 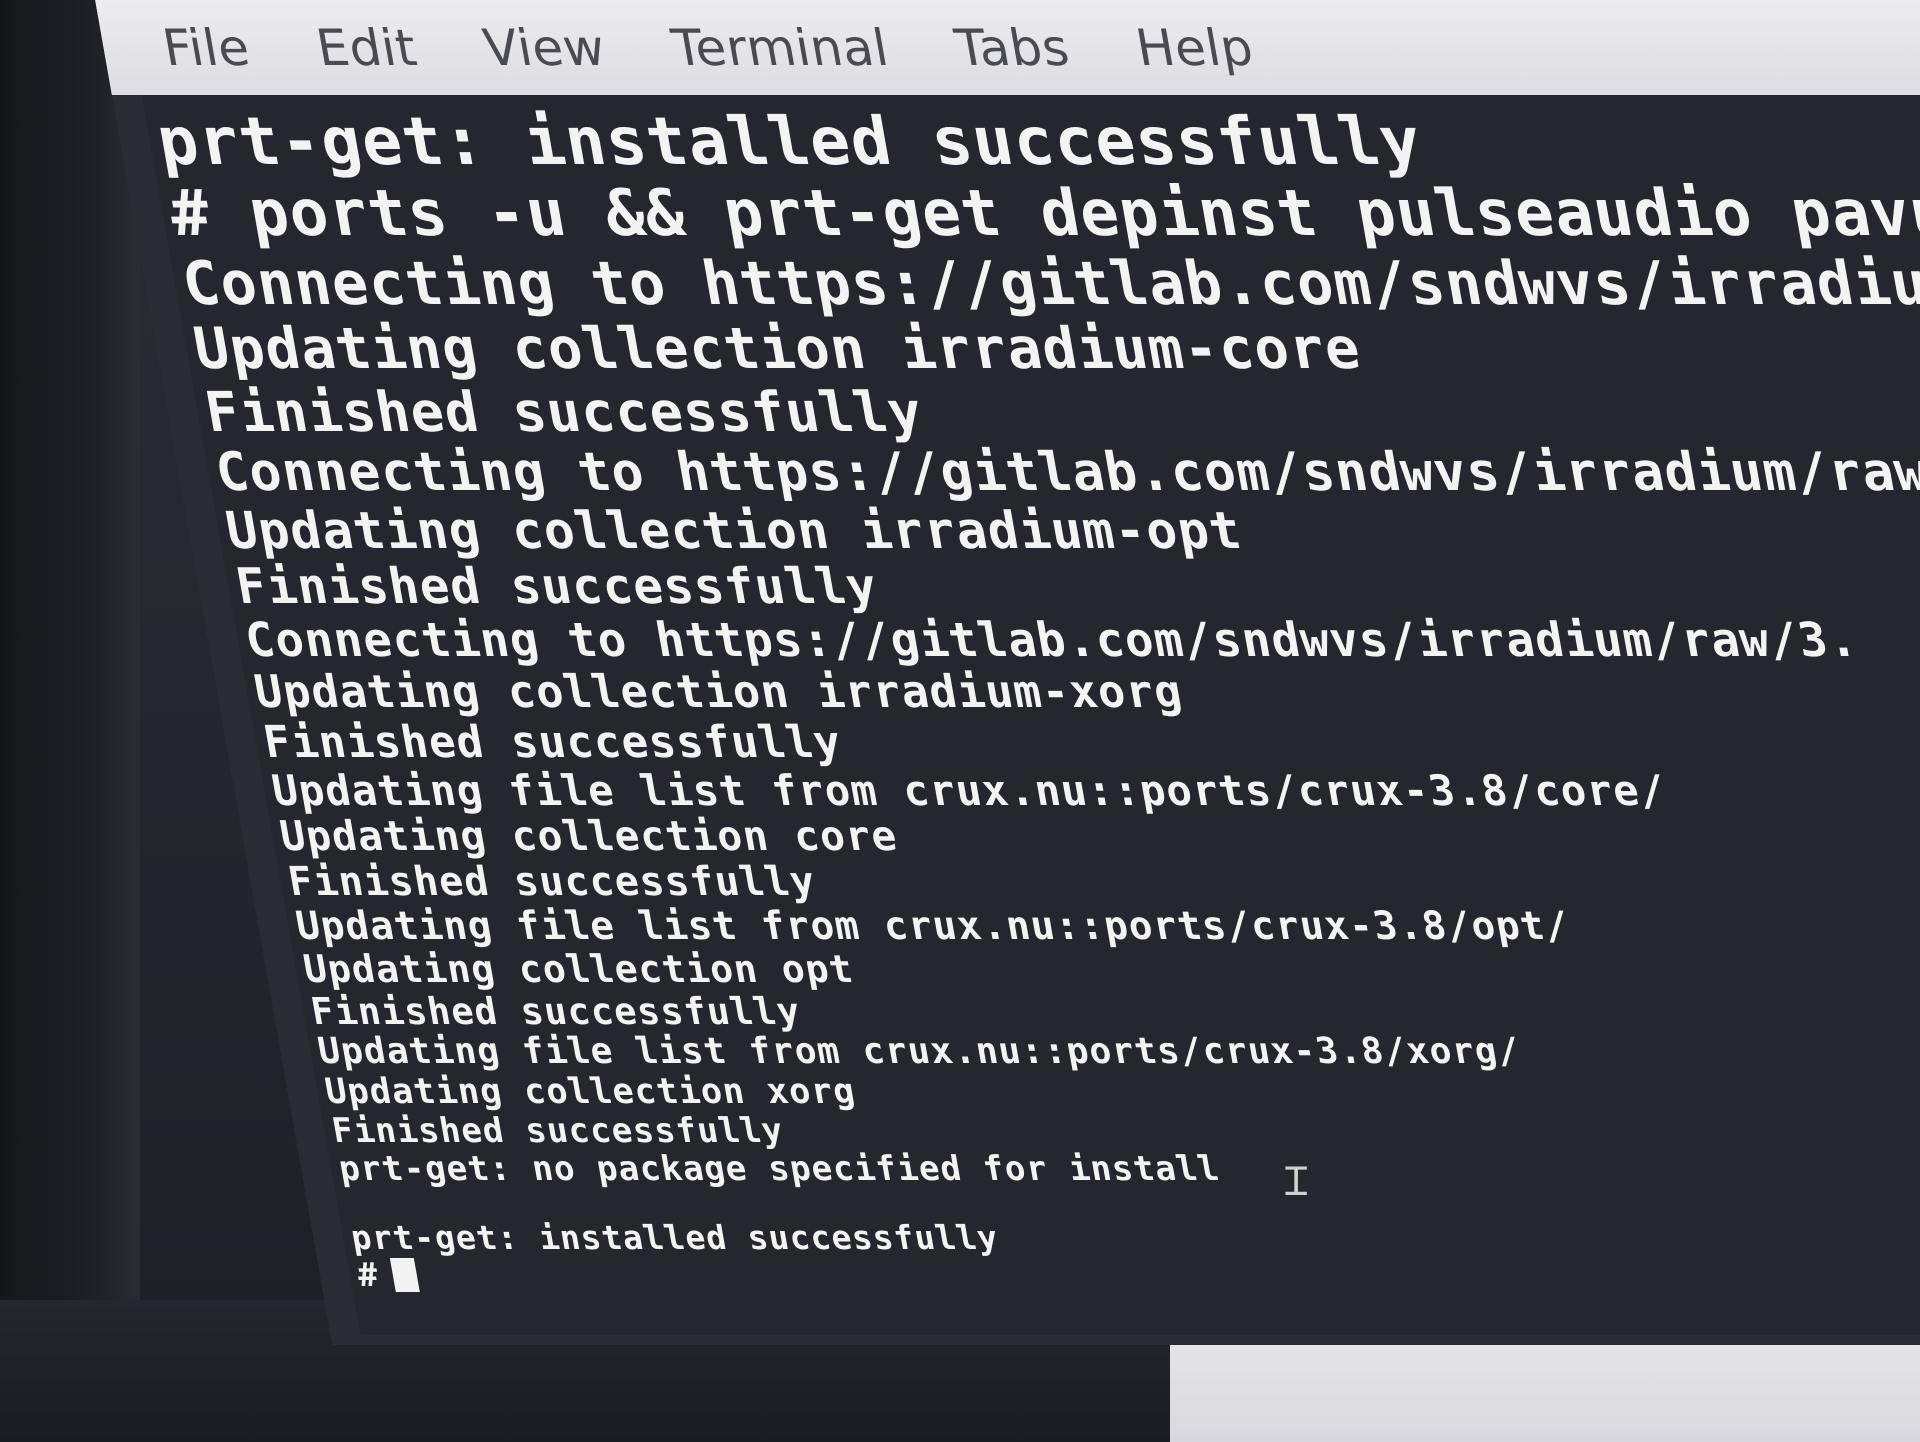 I want to click on menu-tabs: Tabs, so click(x=1012, y=48).